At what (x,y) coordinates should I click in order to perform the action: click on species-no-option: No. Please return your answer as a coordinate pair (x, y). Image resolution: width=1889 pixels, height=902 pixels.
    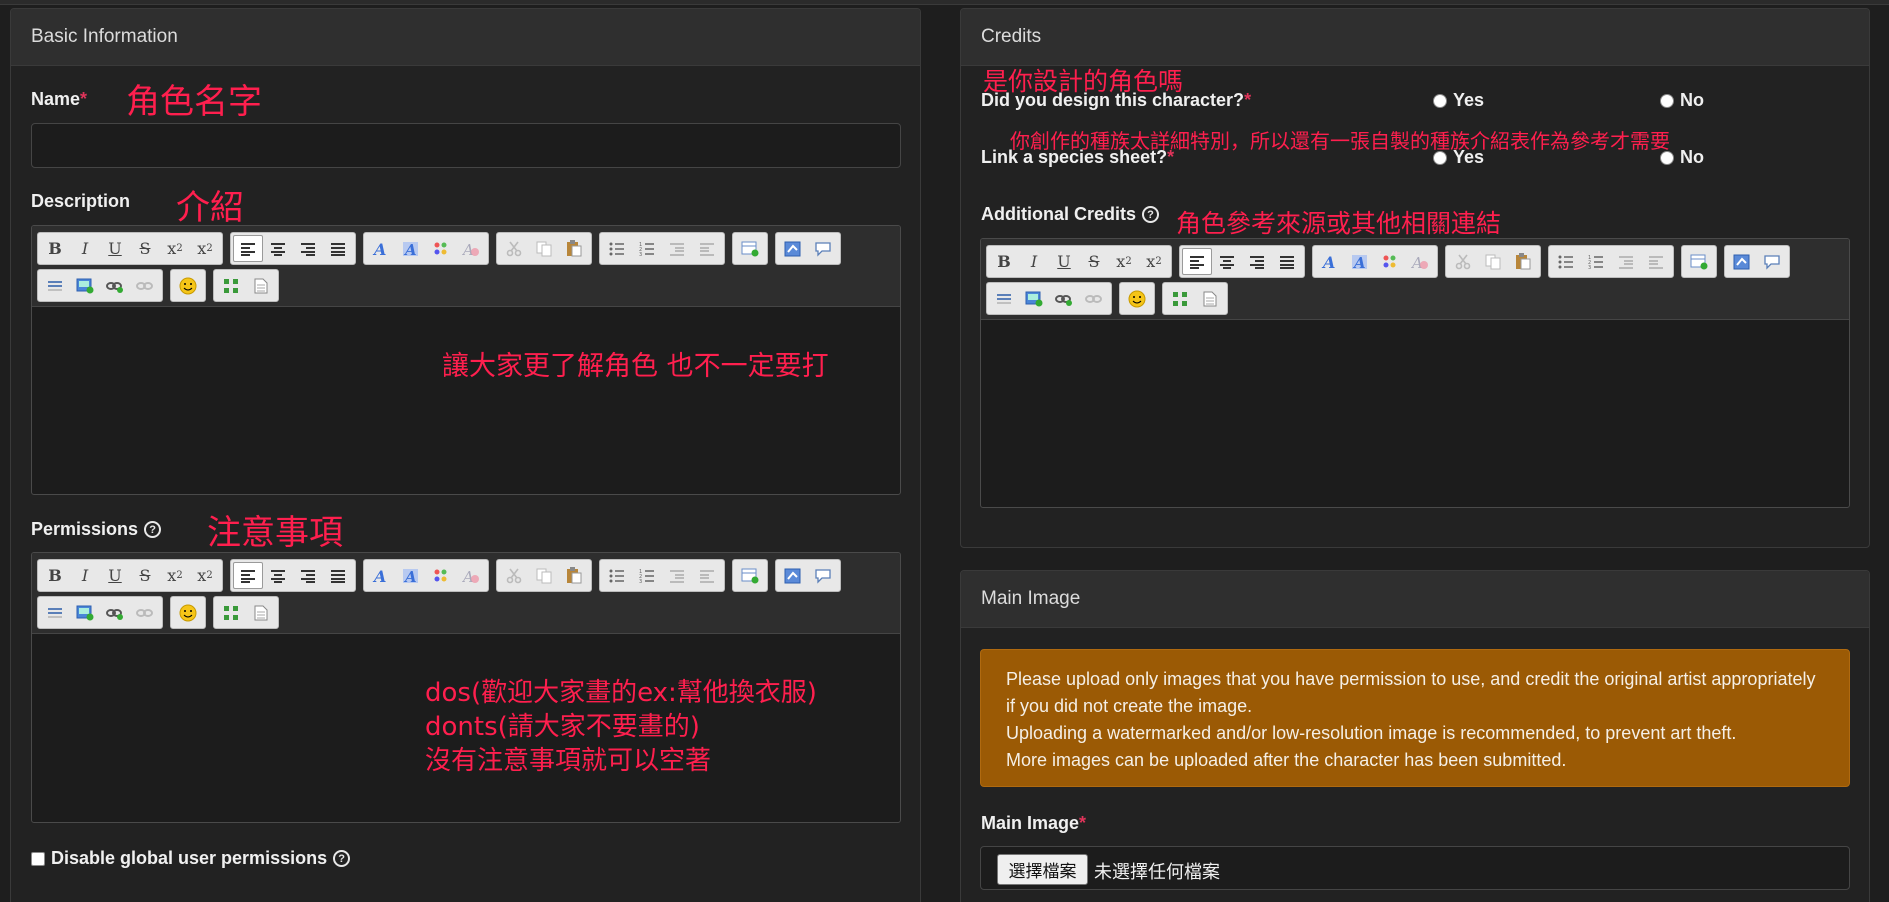
    Looking at the image, I should click on (1682, 157).